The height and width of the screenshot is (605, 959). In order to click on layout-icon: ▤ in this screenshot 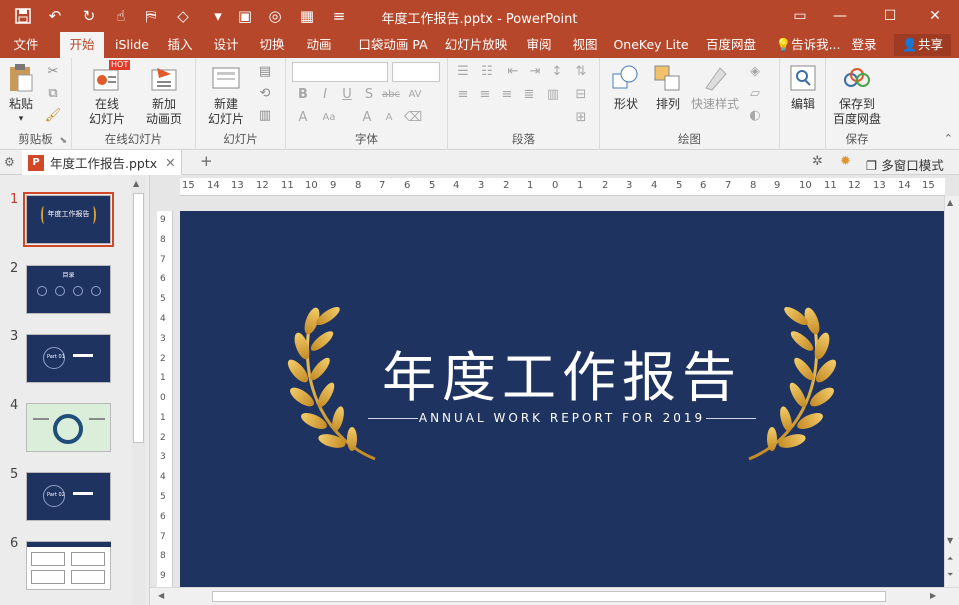, I will do `click(265, 71)`.